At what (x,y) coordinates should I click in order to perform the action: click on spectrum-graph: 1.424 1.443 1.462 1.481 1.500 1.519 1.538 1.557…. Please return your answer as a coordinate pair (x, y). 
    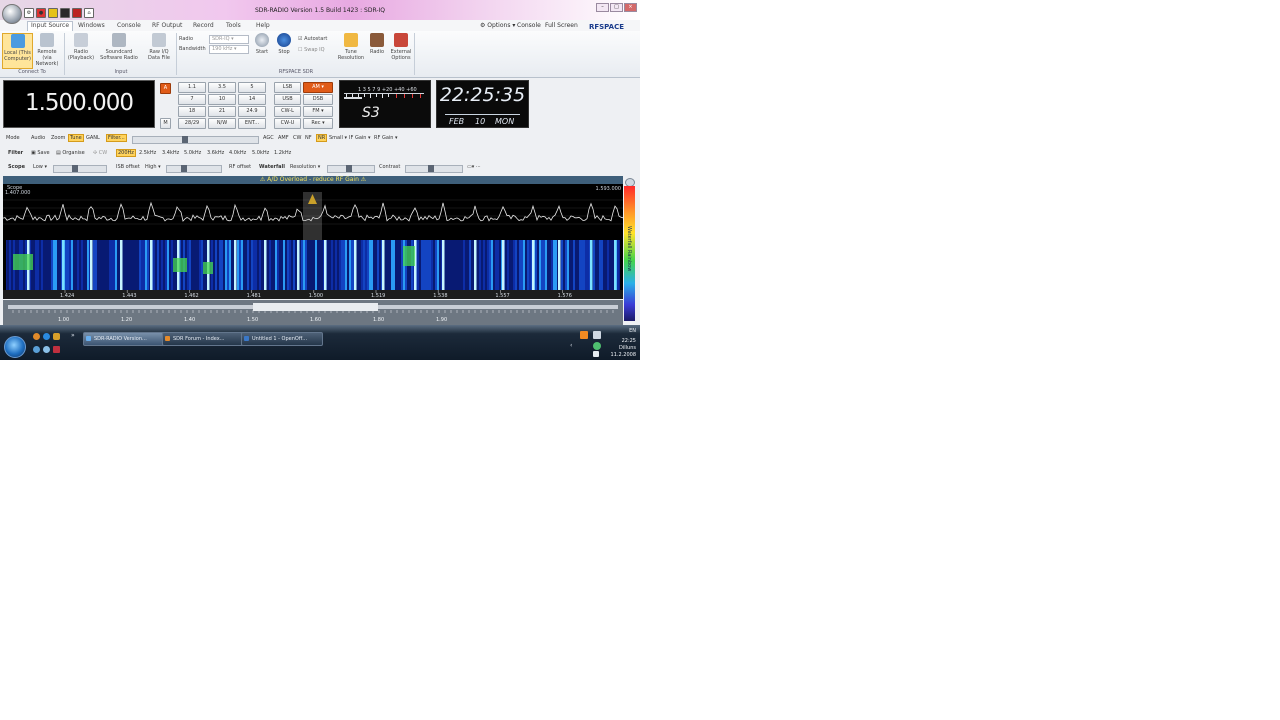
    Looking at the image, I should click on (313, 237).